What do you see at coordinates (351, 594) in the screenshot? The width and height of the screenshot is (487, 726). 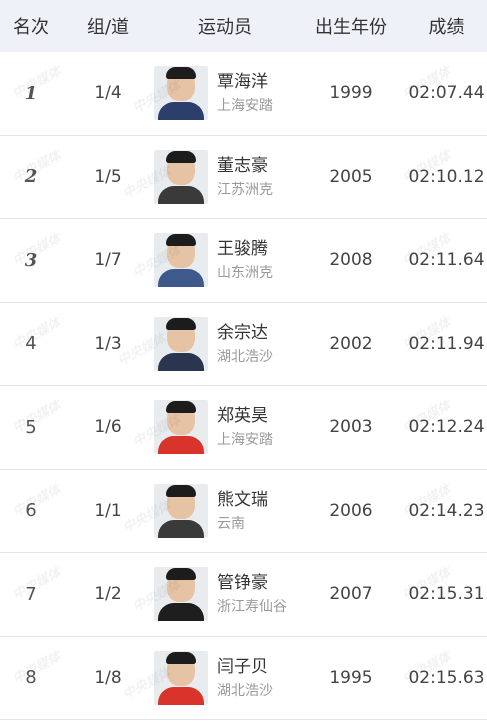 I see `birth-year-cell: 2007` at bounding box center [351, 594].